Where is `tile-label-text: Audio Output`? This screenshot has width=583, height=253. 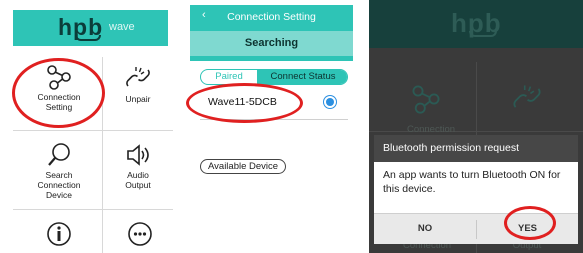
tile-label-text: Audio Output is located at coordinates (138, 180).